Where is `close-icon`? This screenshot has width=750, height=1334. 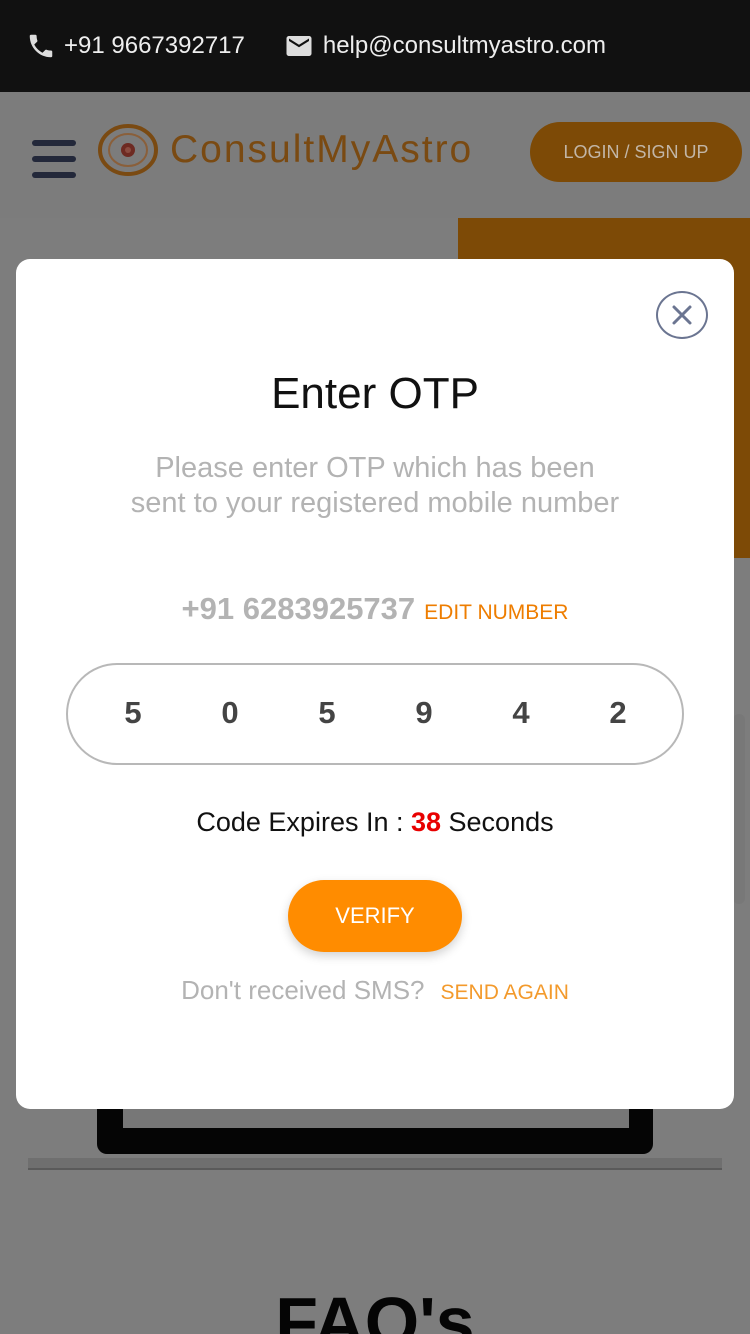
close-icon is located at coordinates (682, 315).